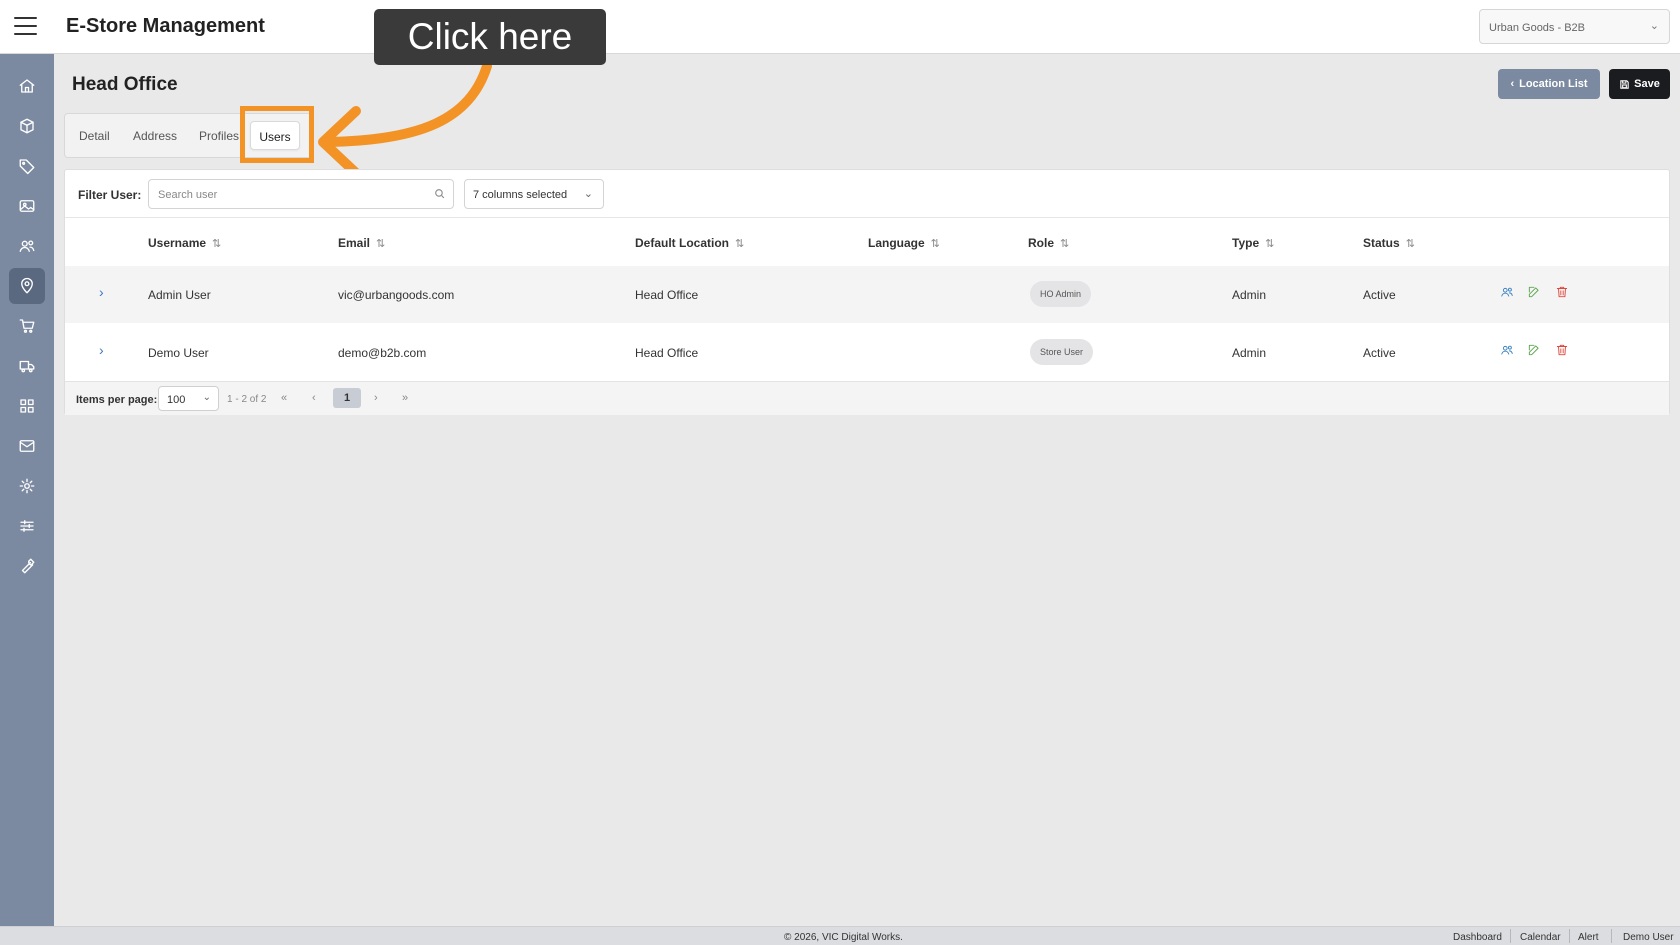 The image size is (1680, 945). I want to click on column-header-username: Username ⇅, so click(184, 243).